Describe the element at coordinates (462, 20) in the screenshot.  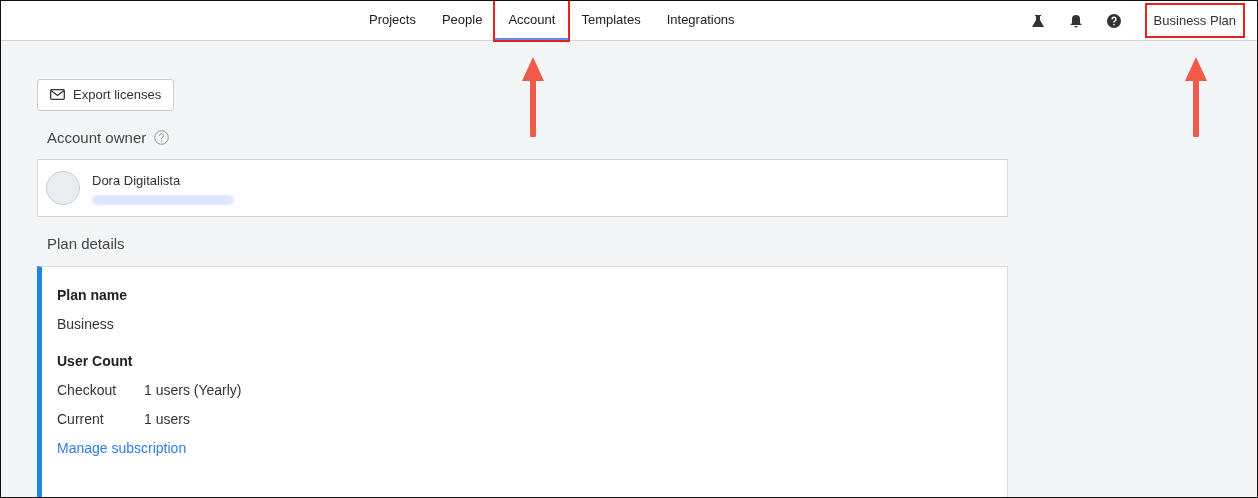
I see `nav-tab: People` at that location.